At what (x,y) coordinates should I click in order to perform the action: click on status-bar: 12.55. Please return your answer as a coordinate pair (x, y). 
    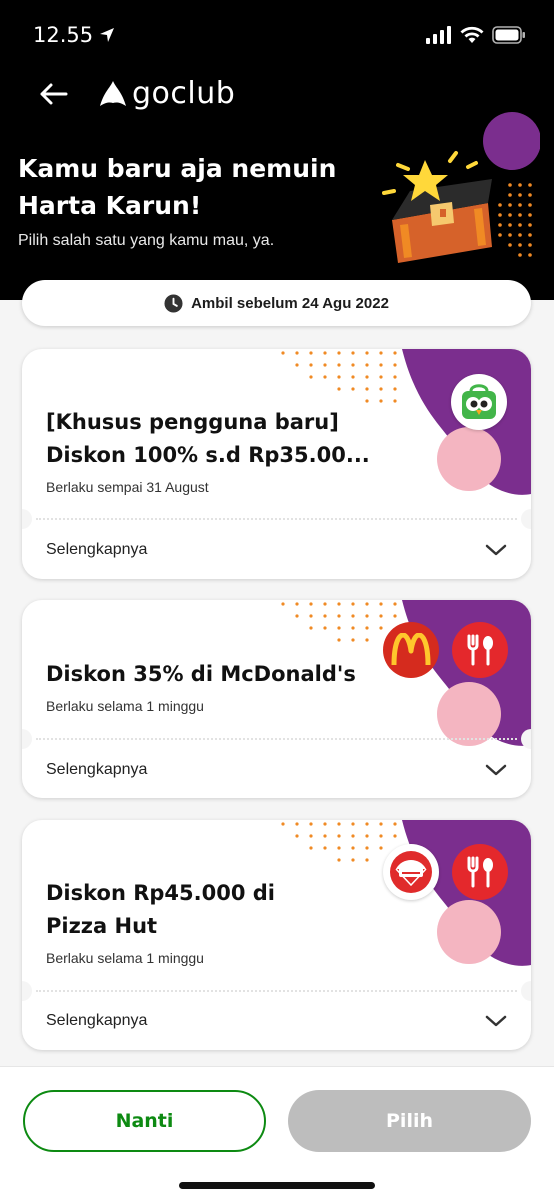
    Looking at the image, I should click on (279, 35).